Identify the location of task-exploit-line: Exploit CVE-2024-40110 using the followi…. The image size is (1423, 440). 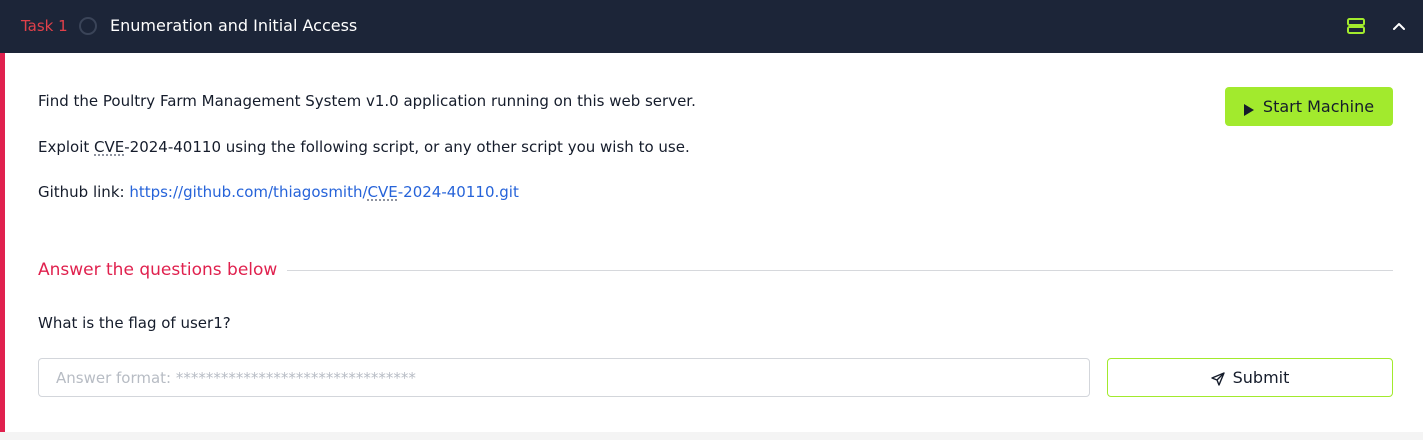
(364, 147).